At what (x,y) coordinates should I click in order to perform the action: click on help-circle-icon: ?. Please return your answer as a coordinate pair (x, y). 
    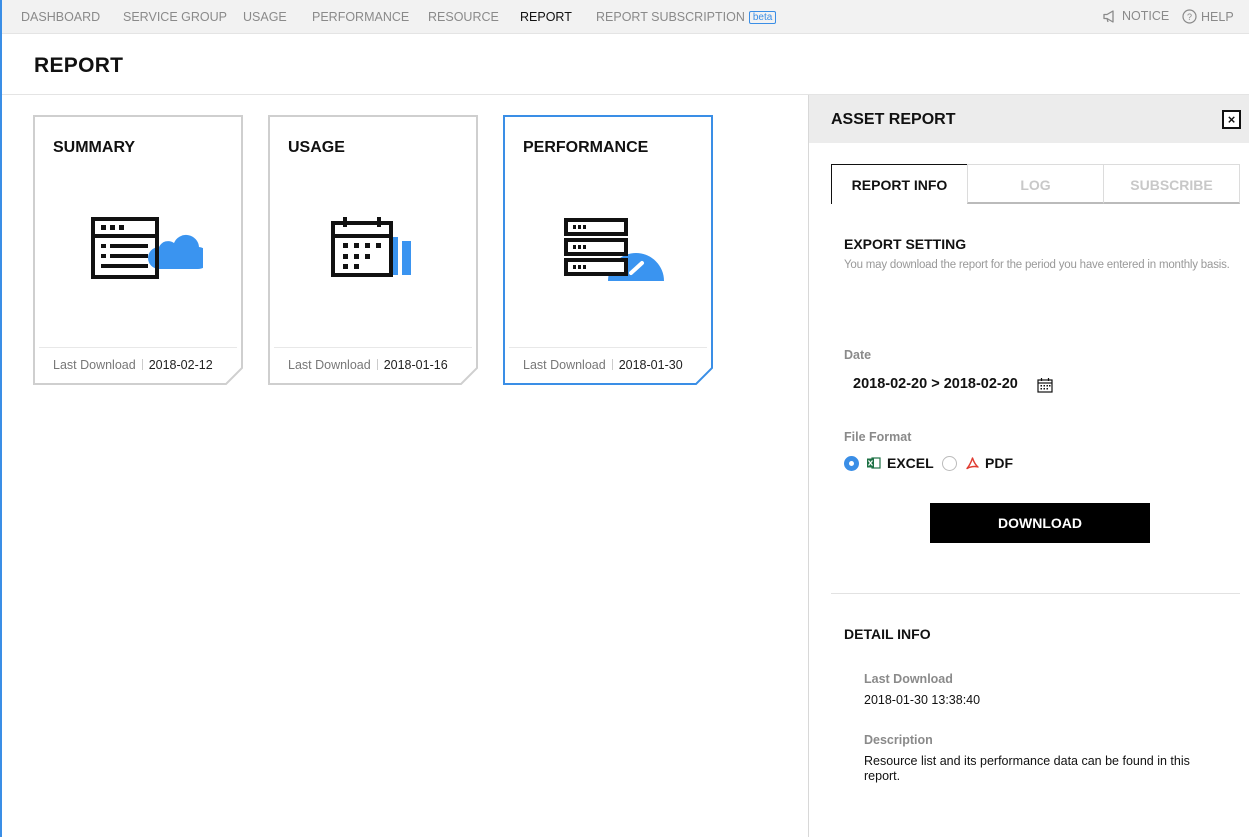
    Looking at the image, I should click on (1189, 16).